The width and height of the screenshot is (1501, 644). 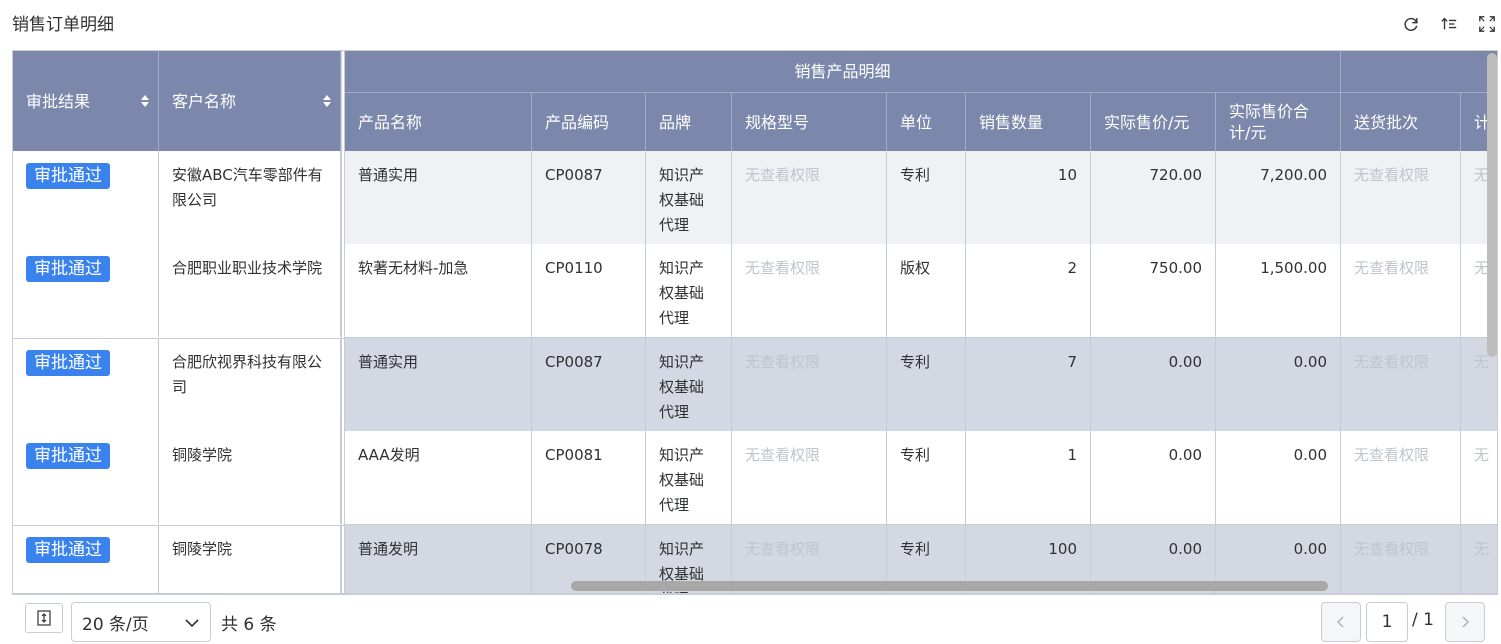 What do you see at coordinates (115, 624) in the screenshot?
I see `page-size-value: 20 条/页` at bounding box center [115, 624].